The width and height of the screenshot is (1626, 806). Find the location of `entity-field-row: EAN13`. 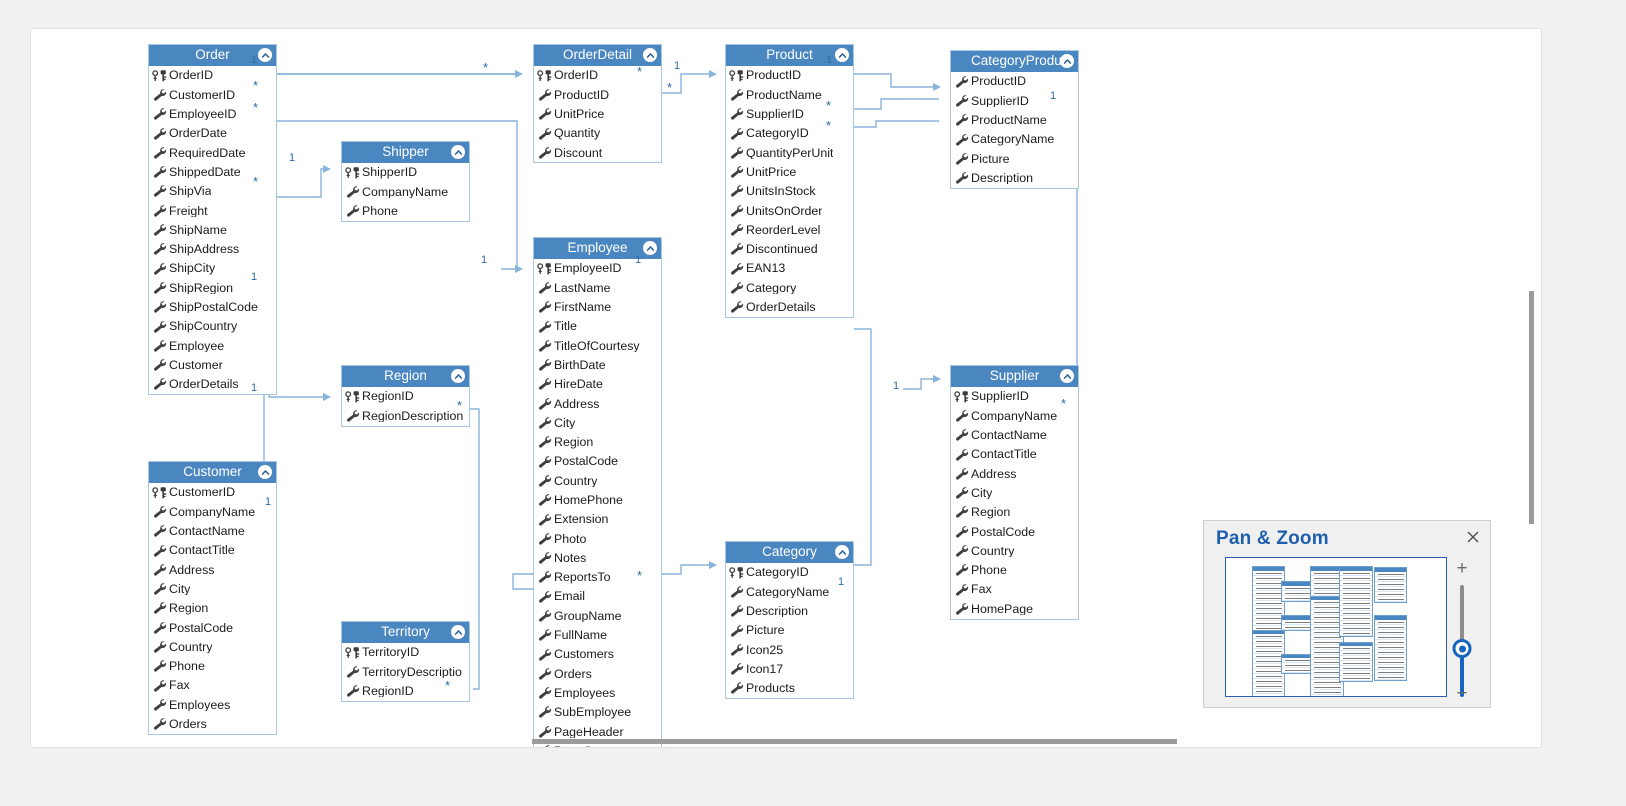

entity-field-row: EAN13 is located at coordinates (789, 268).